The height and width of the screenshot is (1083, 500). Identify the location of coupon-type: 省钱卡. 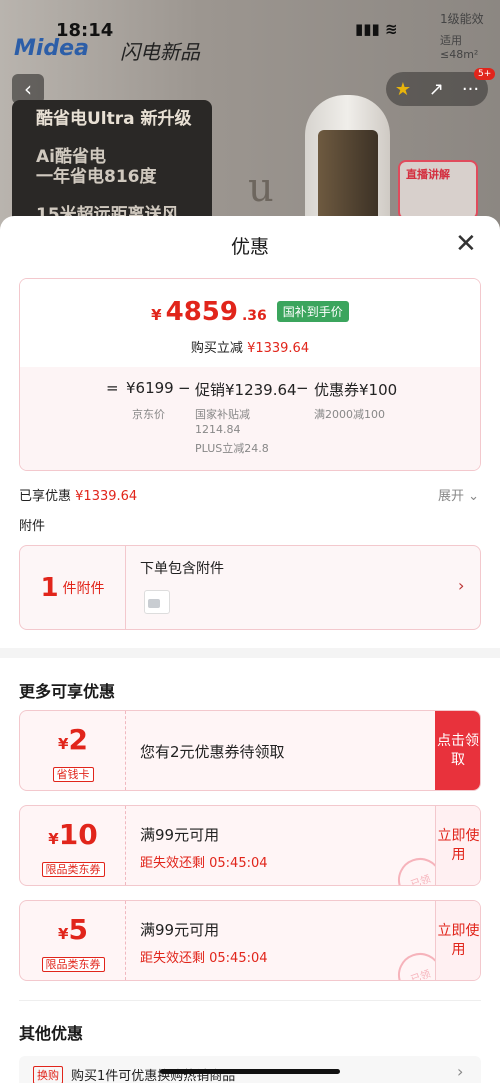
(73, 772).